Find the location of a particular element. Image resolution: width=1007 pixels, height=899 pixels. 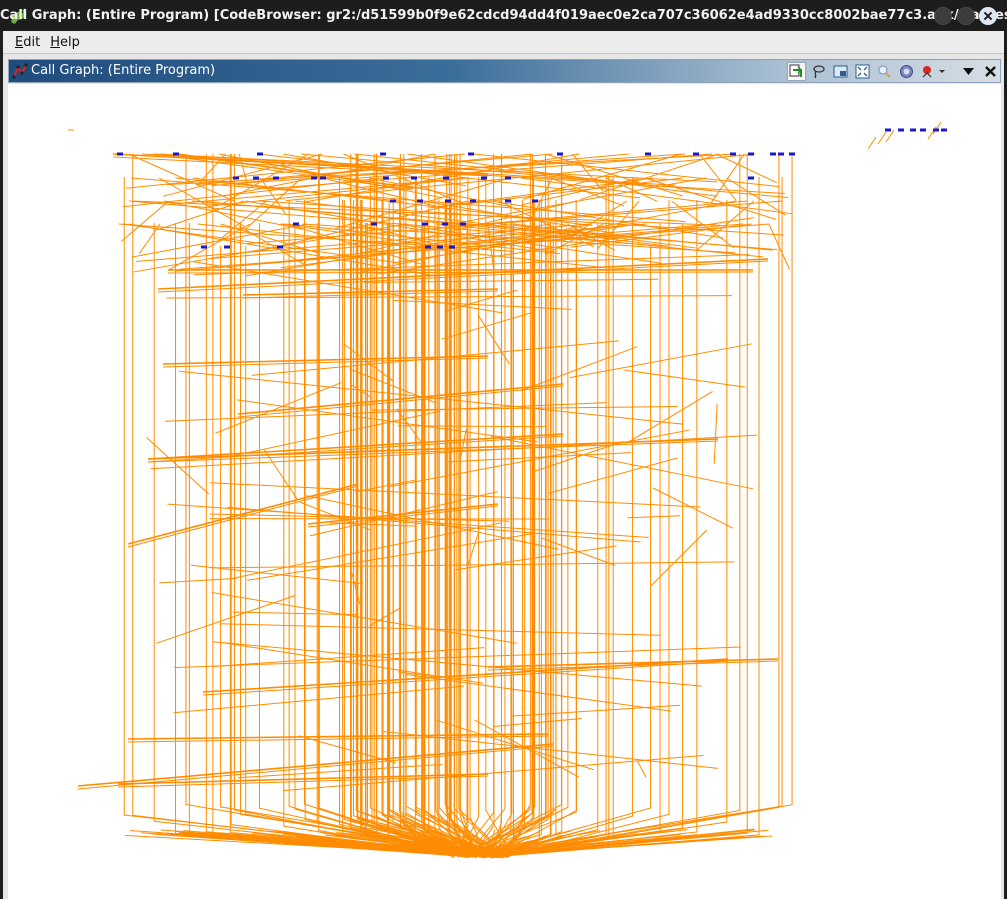

menu-bar: Edit Help is located at coordinates (503, 42).